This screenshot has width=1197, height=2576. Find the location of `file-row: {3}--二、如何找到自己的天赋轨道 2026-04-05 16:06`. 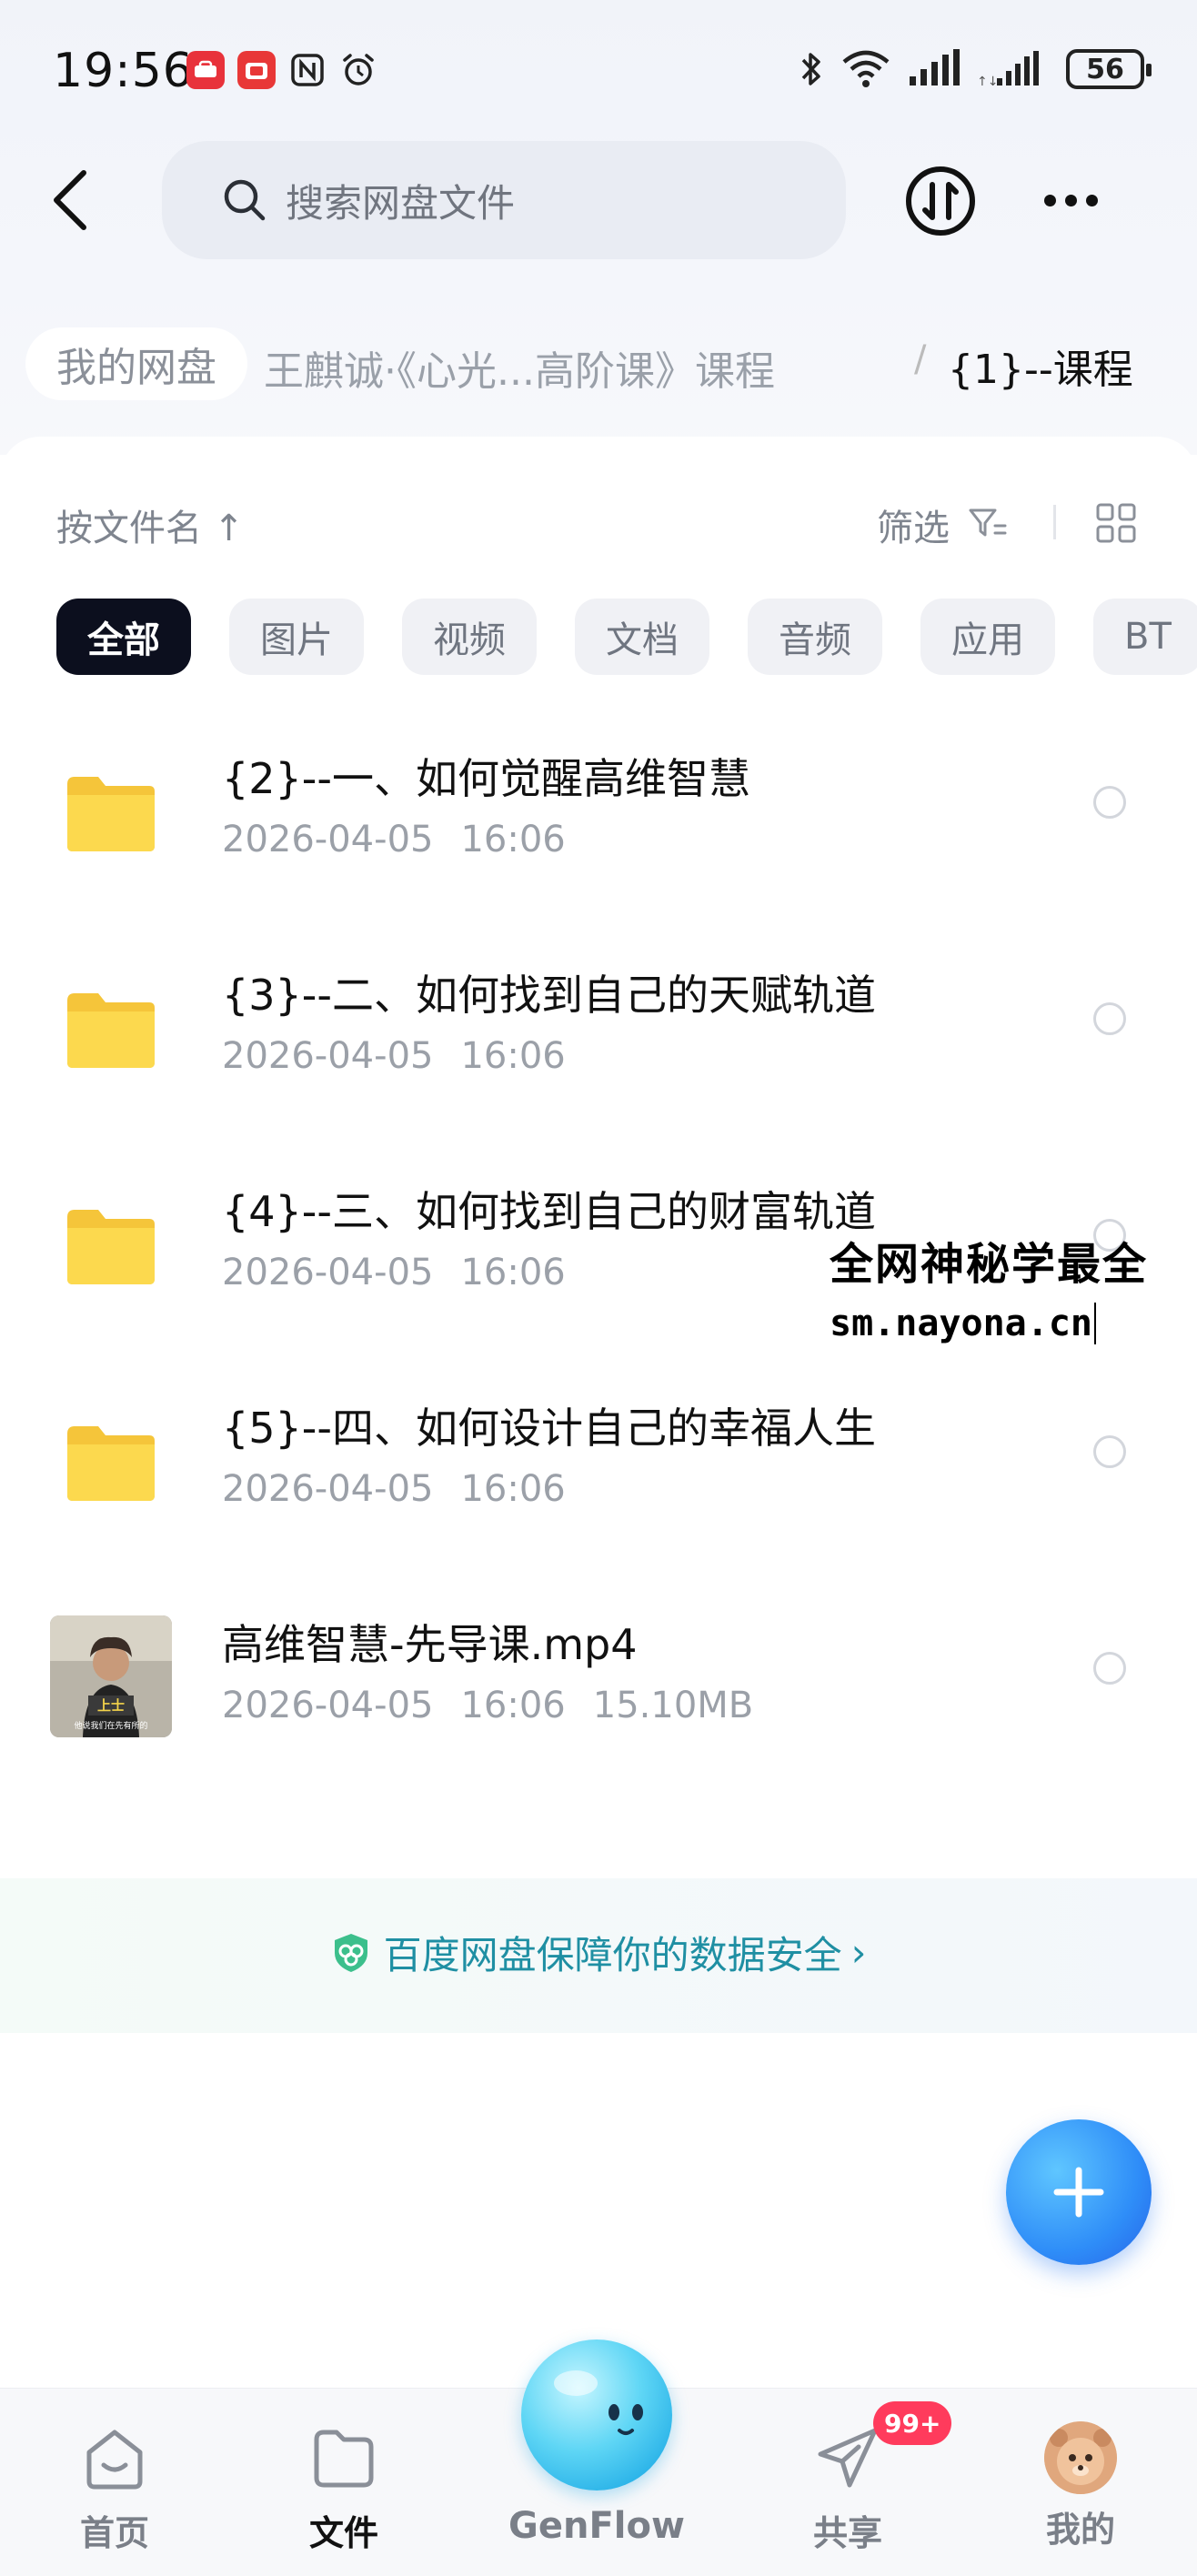

file-row: {3}--二、如何找到自己的天赋轨道 2026-04-05 16:06 is located at coordinates (598, 1053).